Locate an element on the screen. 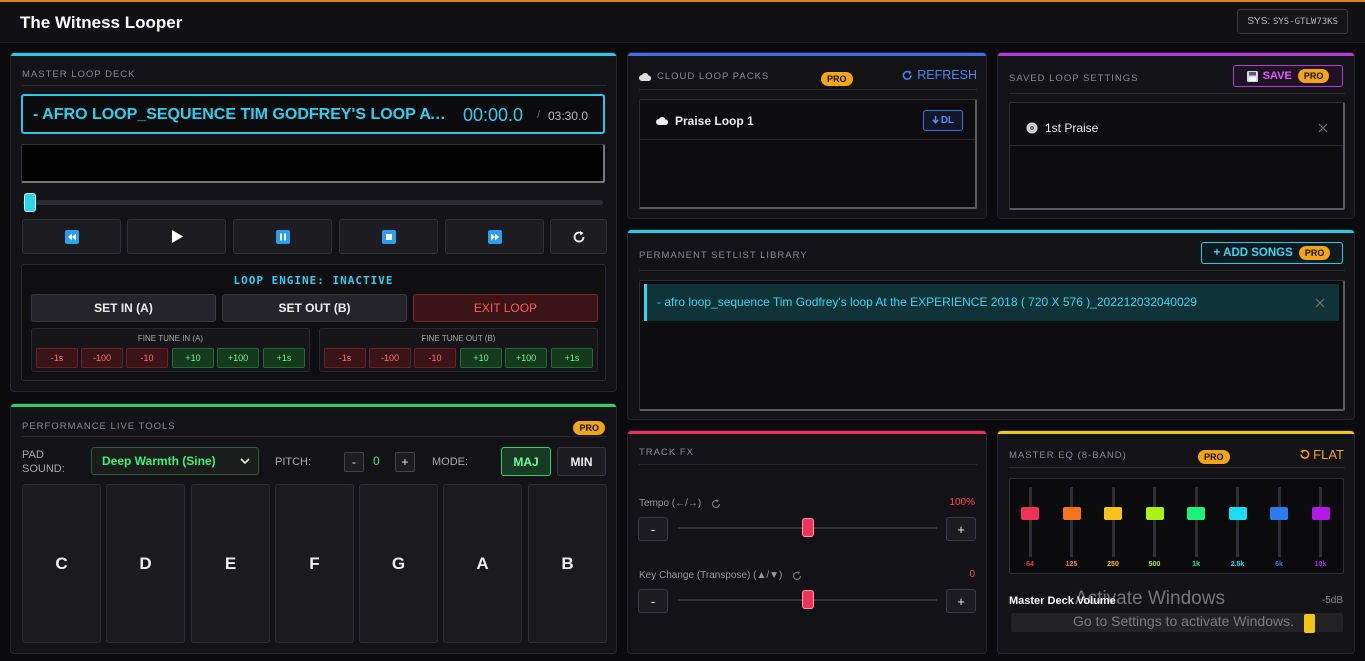  mode-minor-button: MIN is located at coordinates (581, 461).